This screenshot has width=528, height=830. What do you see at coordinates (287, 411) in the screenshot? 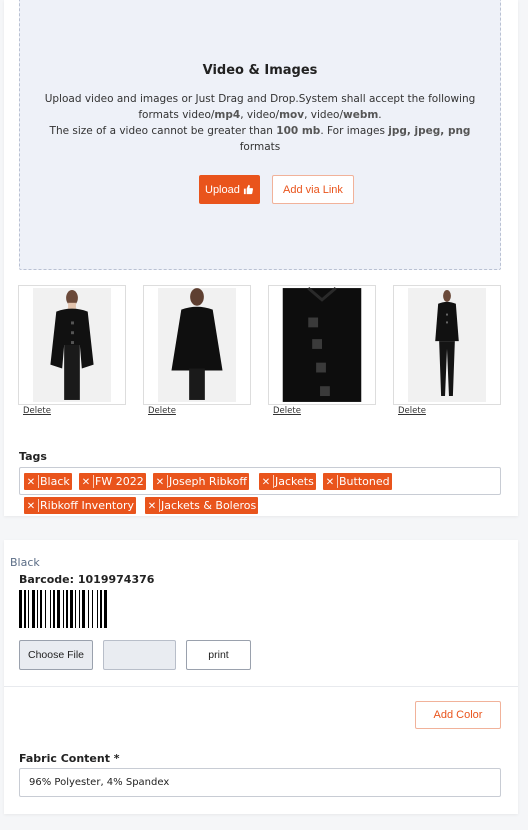
I see `delete-image-3-link: Delete` at bounding box center [287, 411].